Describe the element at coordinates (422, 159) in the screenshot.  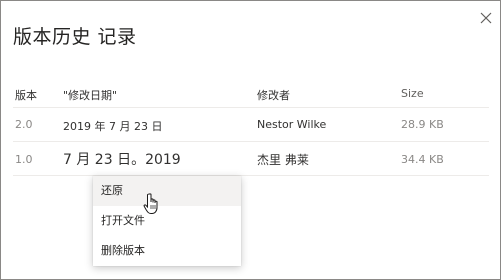
I see `size-cell: 34.4 KB` at that location.